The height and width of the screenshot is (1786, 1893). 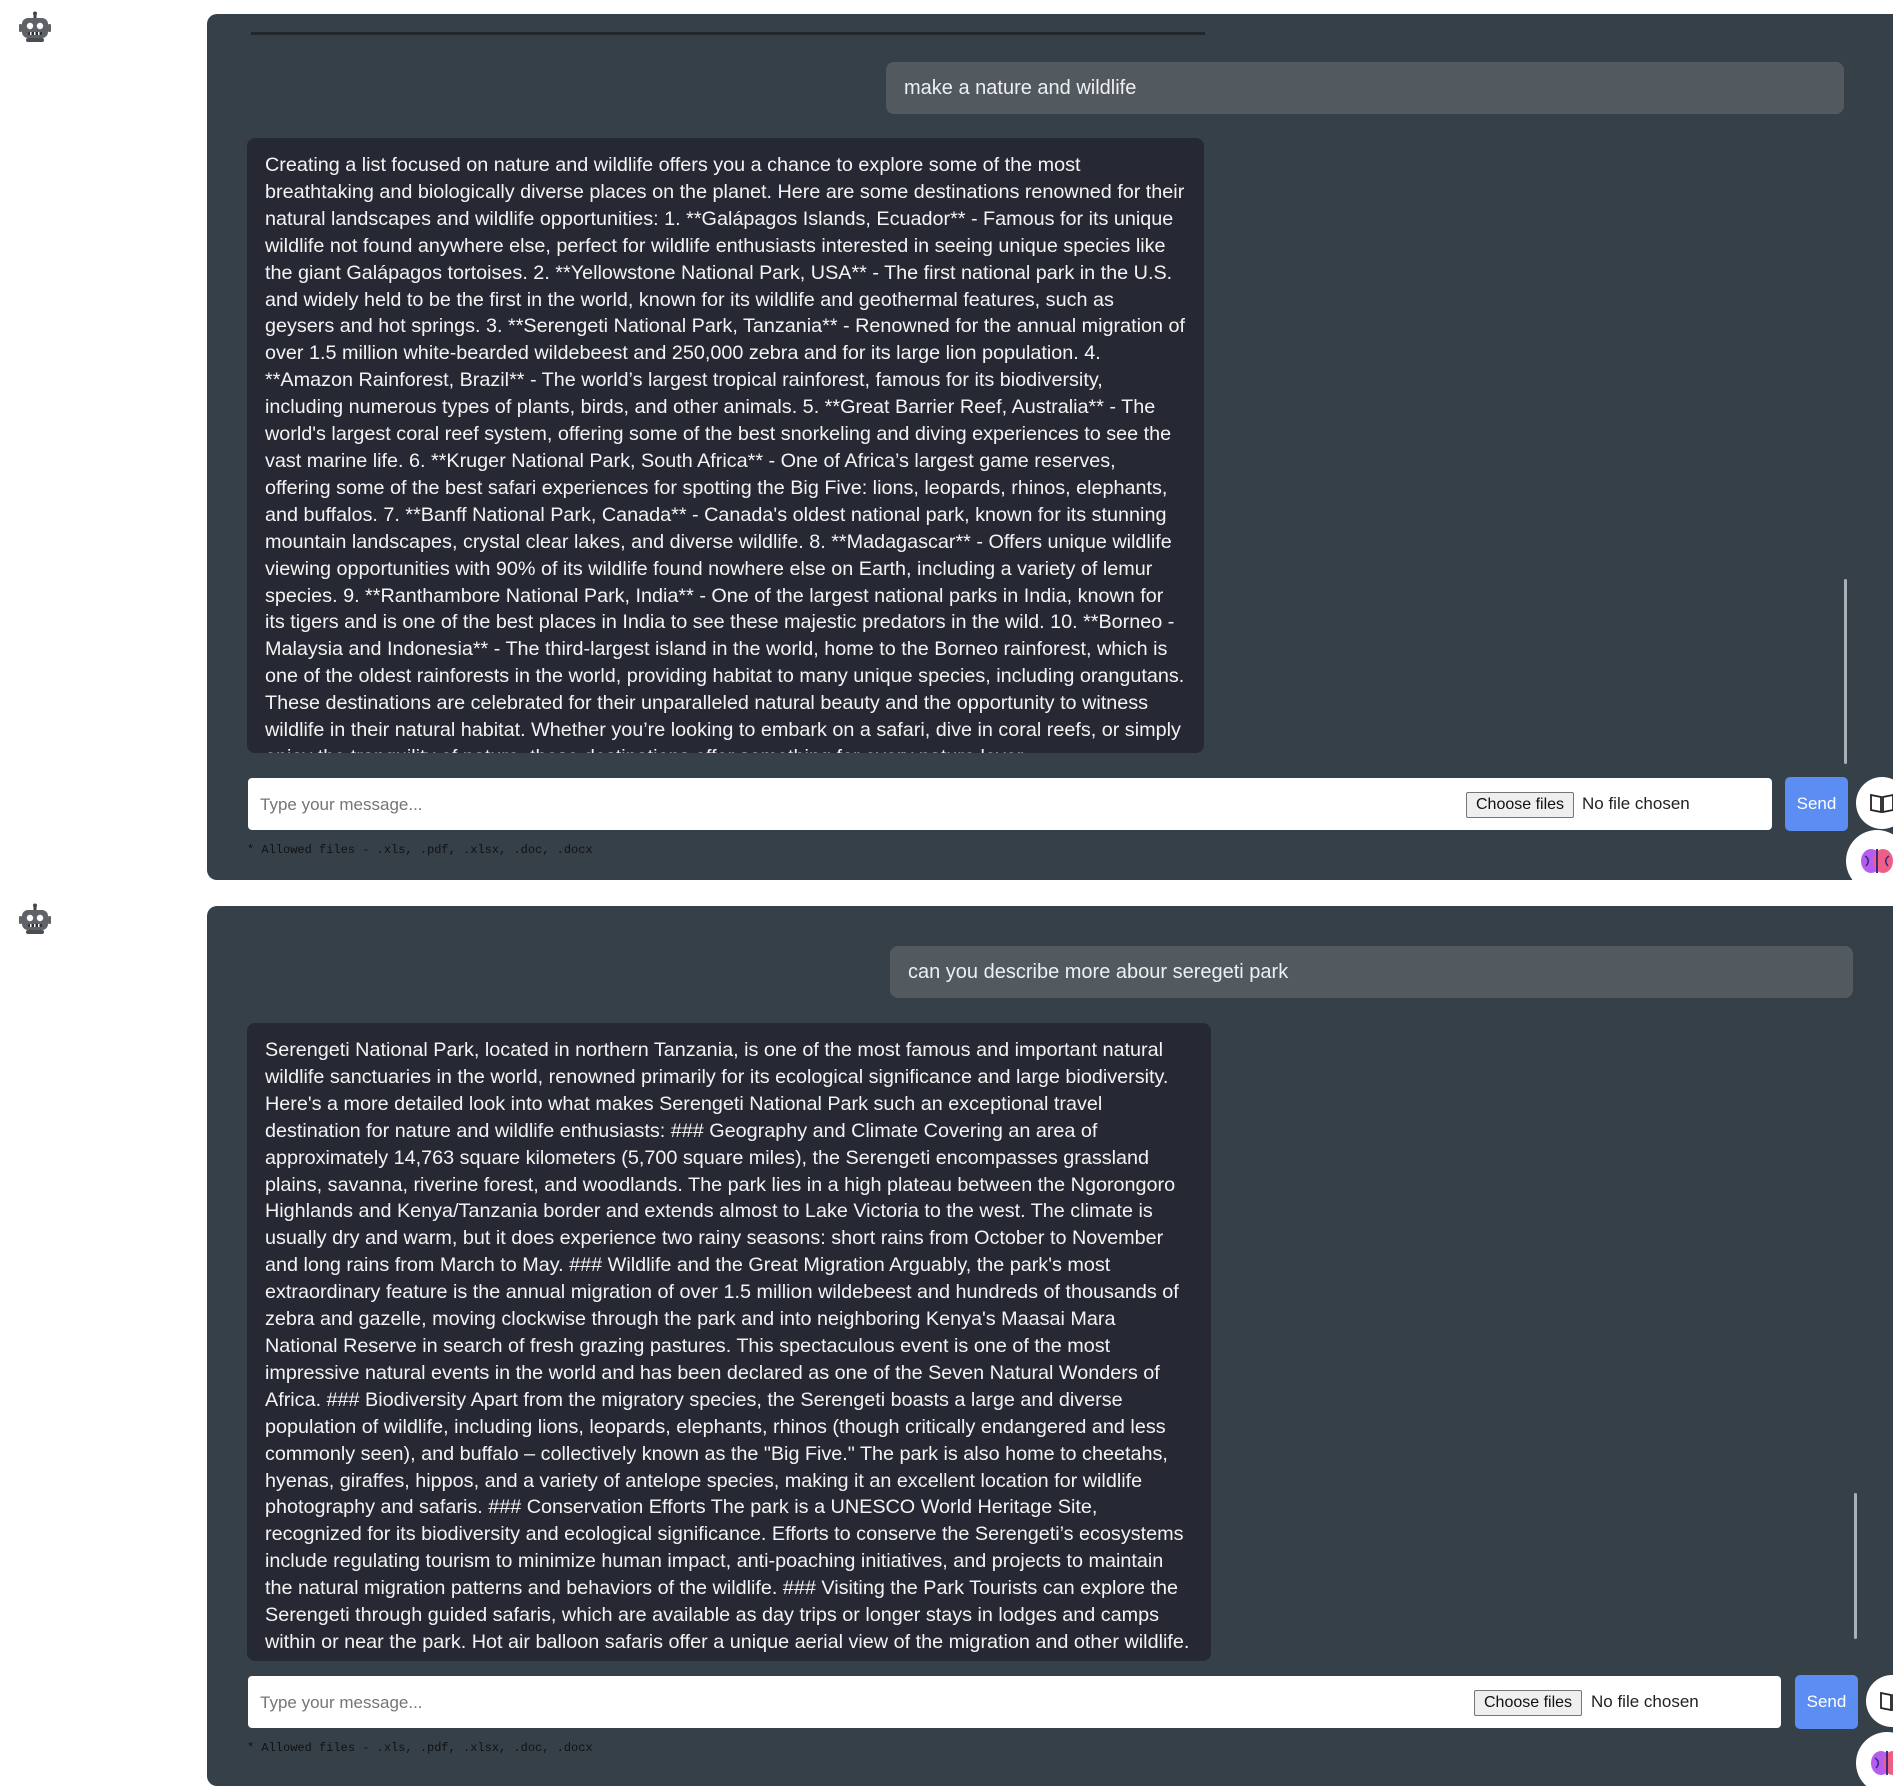 I want to click on divider, so click(x=728, y=33).